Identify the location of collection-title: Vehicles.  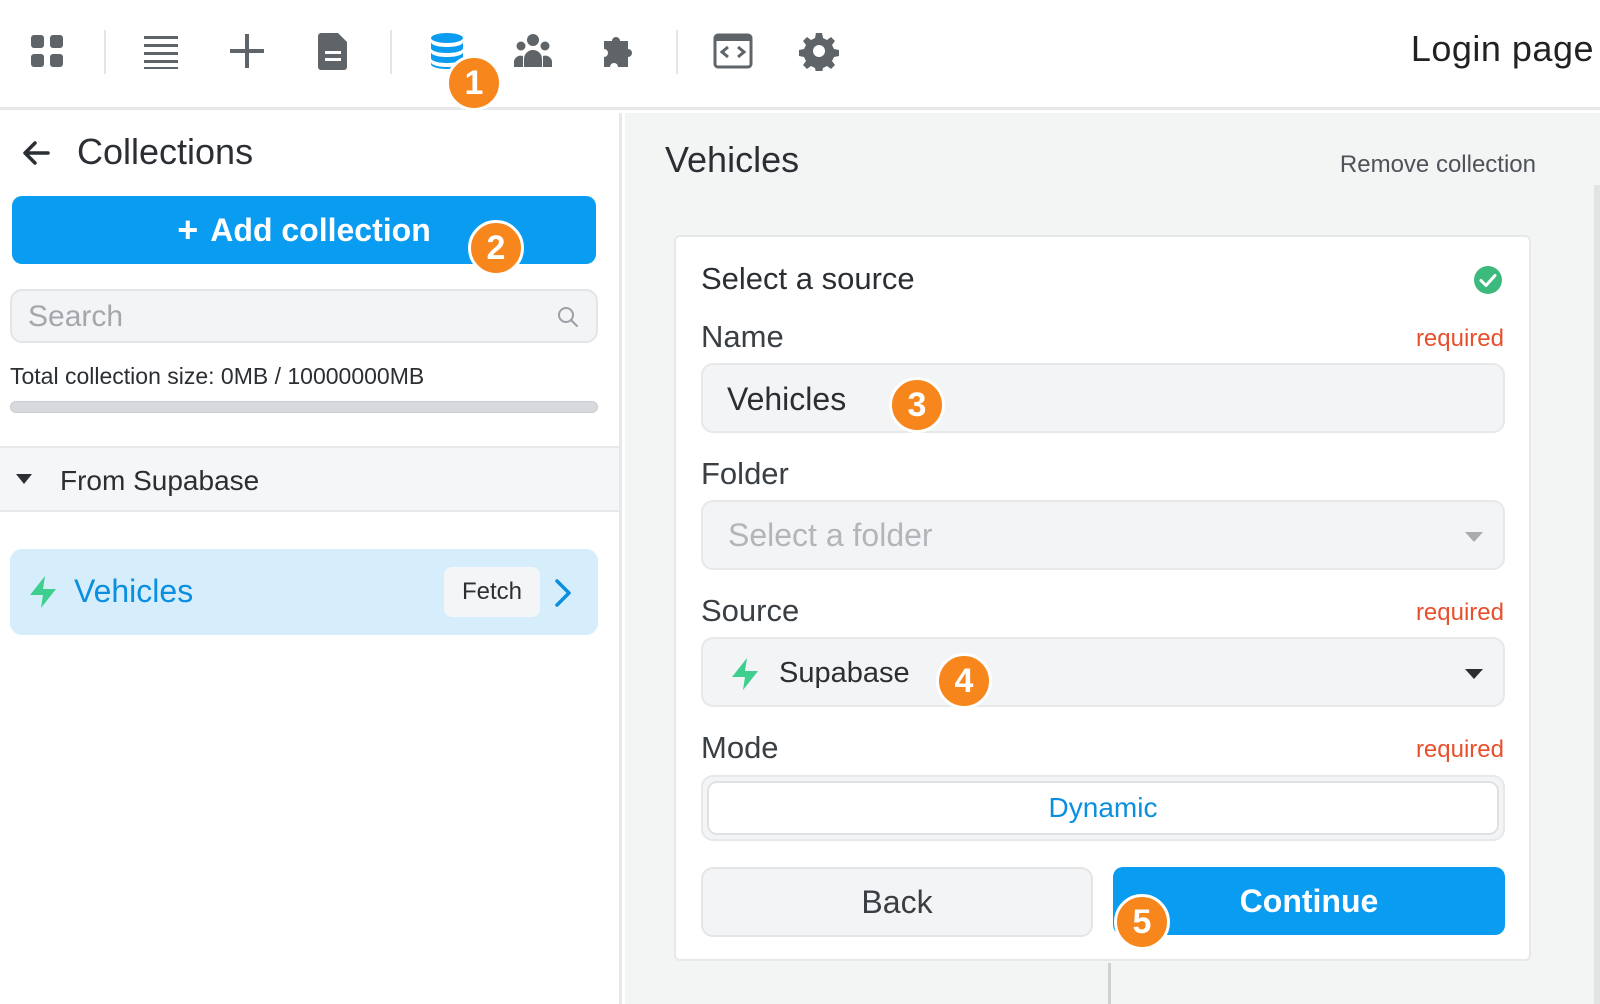
(732, 159).